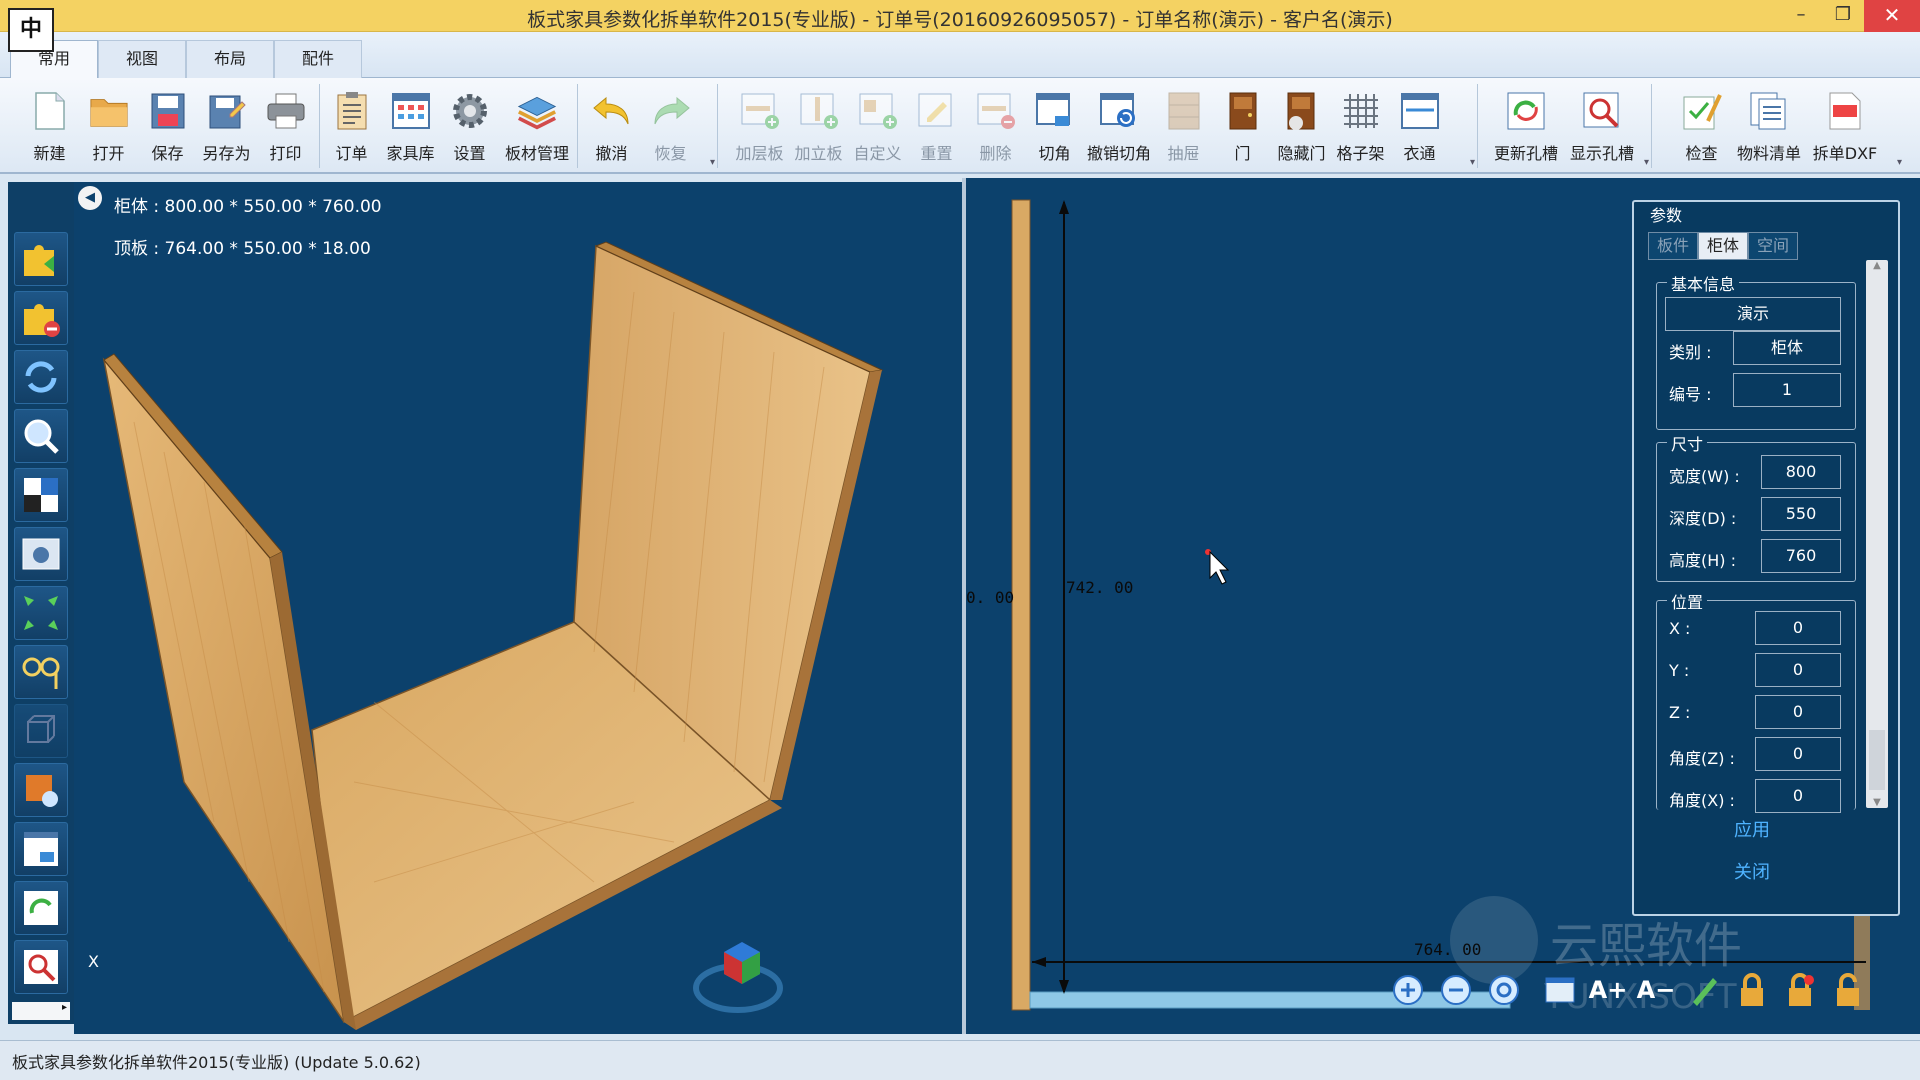 This screenshot has height=1080, width=1920. I want to click on grid-rack-button: 格子架, so click(1360, 126).